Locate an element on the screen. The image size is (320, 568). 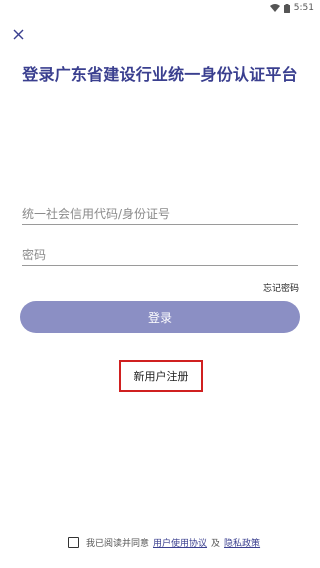
status-bar: 5:51 is located at coordinates (160, 8).